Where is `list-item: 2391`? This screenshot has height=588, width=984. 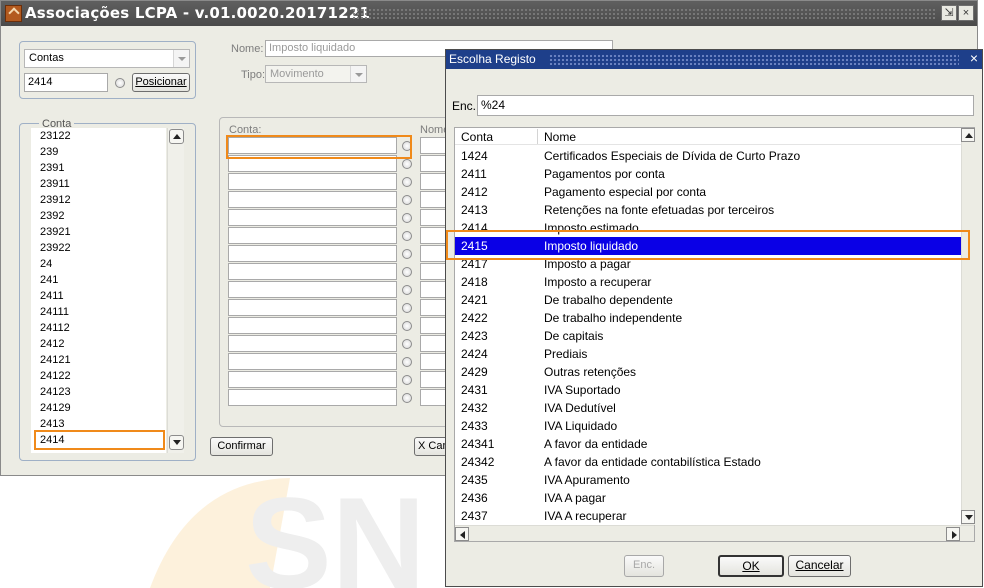
list-item: 2391 is located at coordinates (52, 168).